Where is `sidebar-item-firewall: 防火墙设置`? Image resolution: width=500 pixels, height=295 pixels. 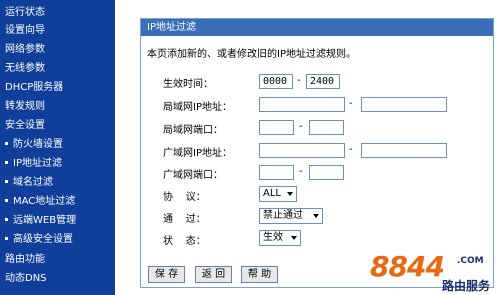
sidebar-item-firewall: 防火墙设置 is located at coordinates (57, 145).